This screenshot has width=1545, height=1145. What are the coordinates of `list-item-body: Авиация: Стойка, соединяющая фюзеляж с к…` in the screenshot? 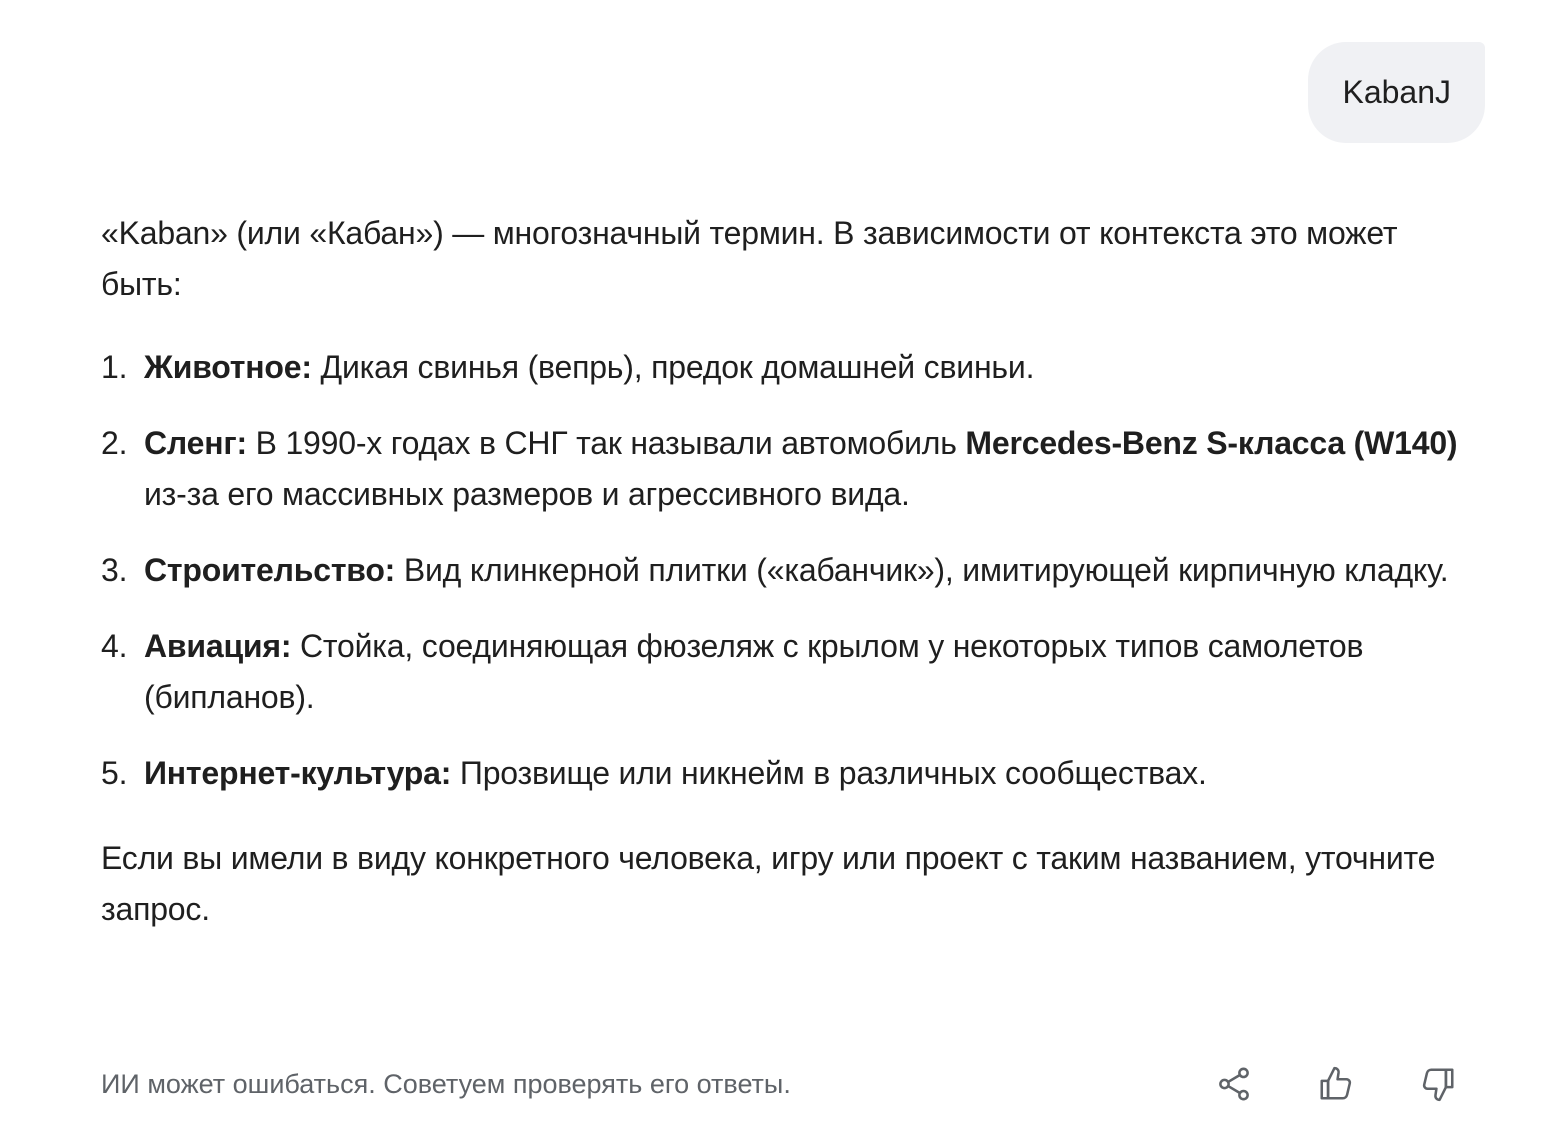 It's located at (812, 672).